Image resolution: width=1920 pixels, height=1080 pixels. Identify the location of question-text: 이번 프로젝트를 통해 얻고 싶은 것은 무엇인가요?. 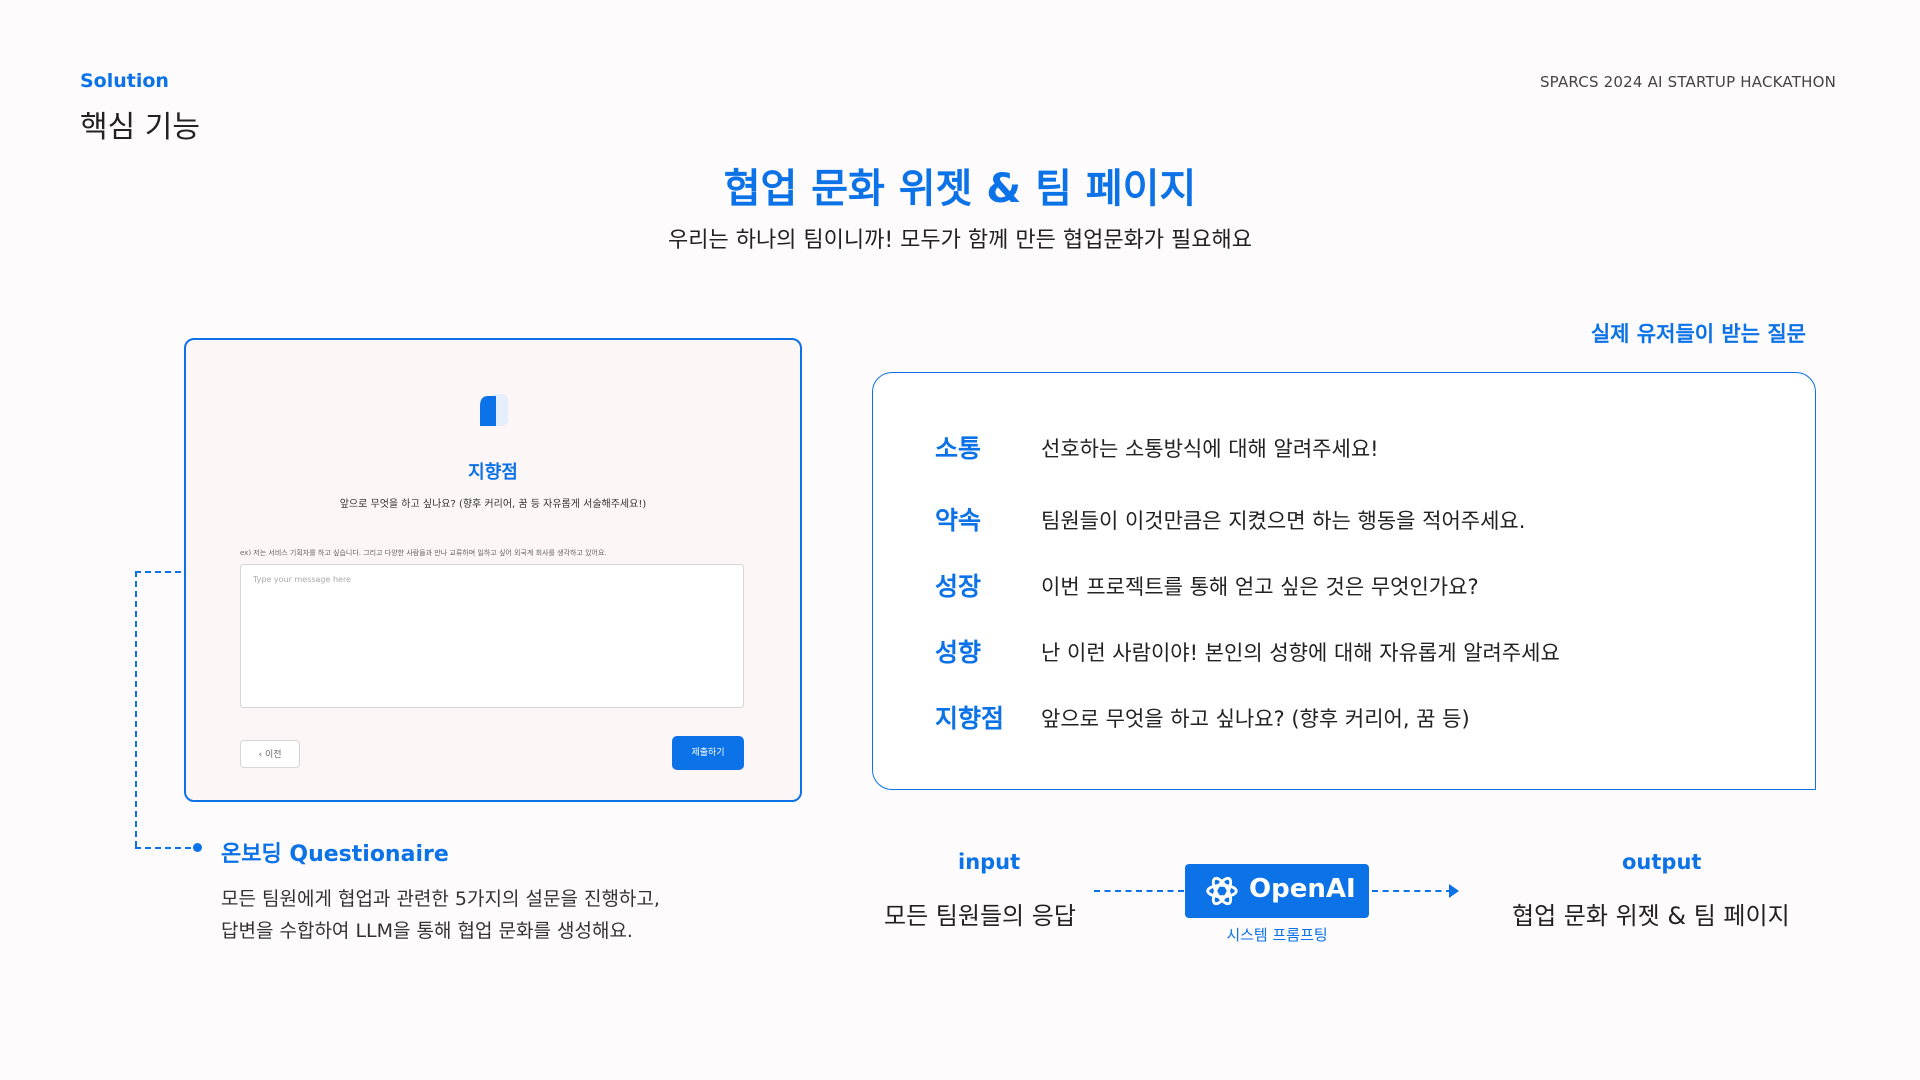
(1260, 587).